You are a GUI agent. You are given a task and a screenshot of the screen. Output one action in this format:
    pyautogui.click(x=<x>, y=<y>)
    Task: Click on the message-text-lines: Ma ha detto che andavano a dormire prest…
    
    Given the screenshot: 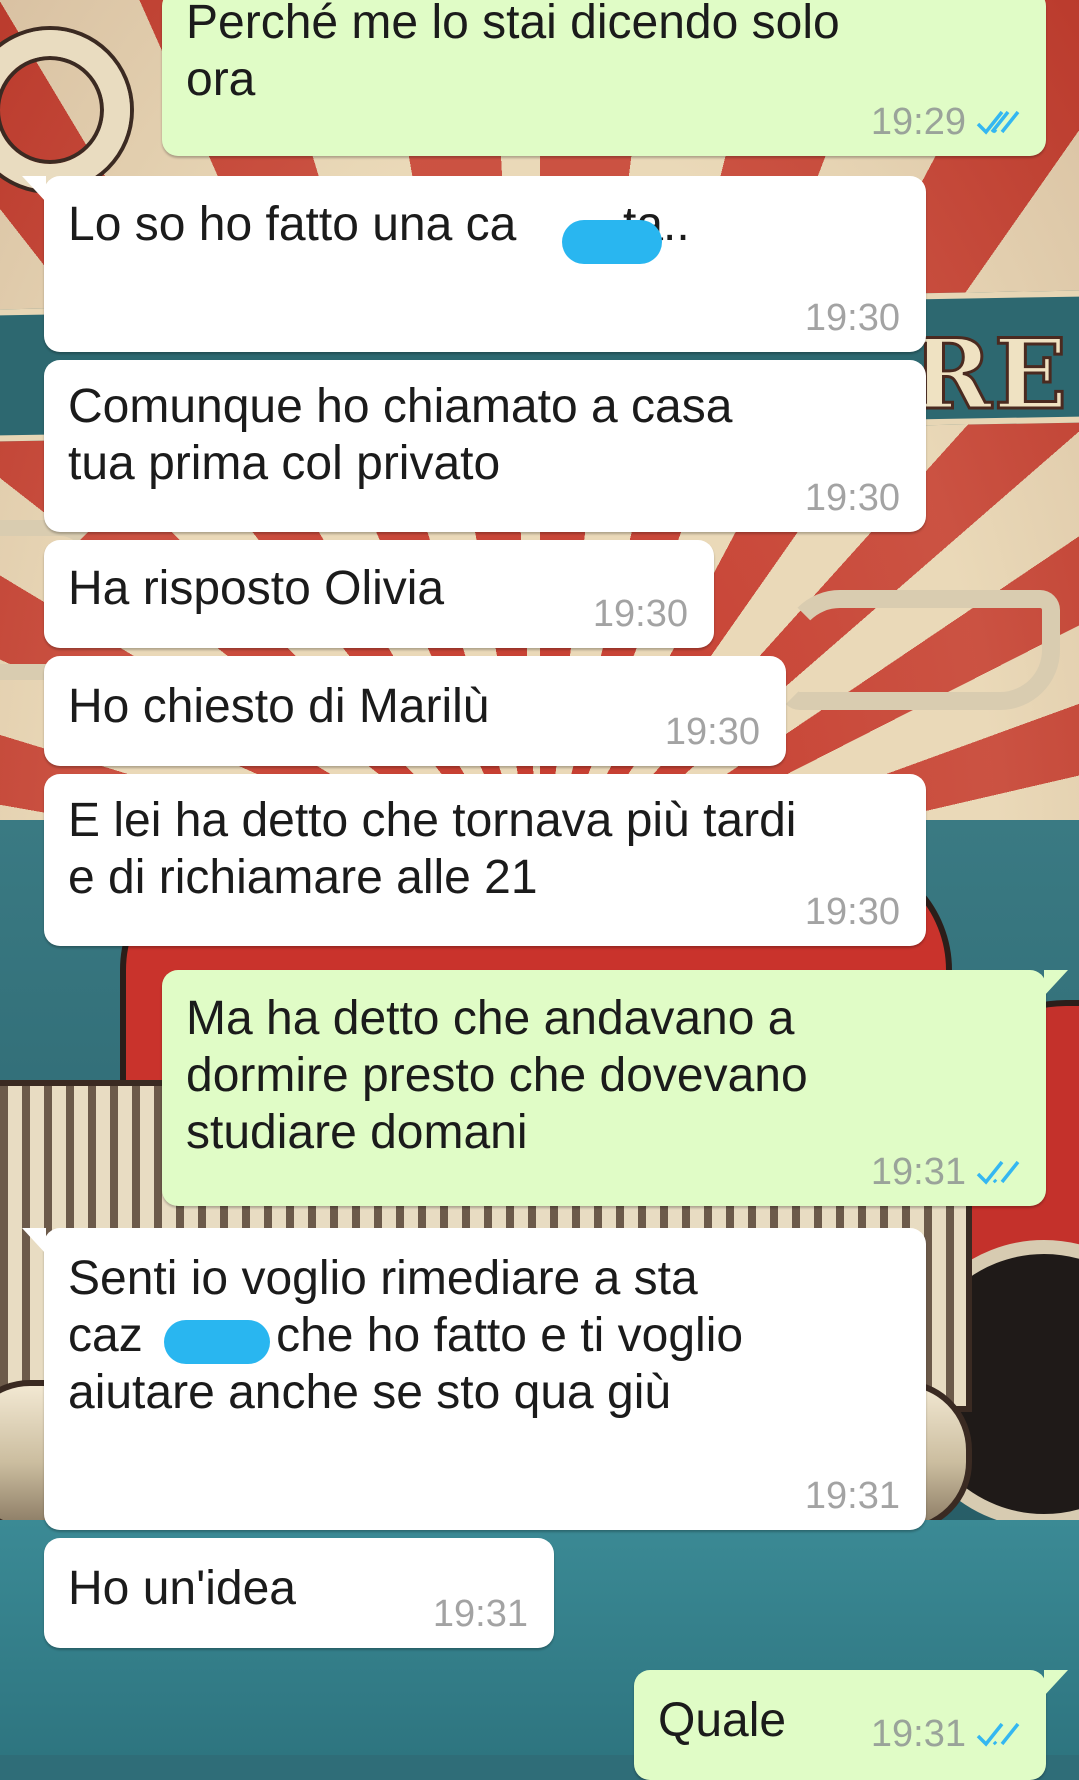 What is the action you would take?
    pyautogui.click(x=497, y=1075)
    